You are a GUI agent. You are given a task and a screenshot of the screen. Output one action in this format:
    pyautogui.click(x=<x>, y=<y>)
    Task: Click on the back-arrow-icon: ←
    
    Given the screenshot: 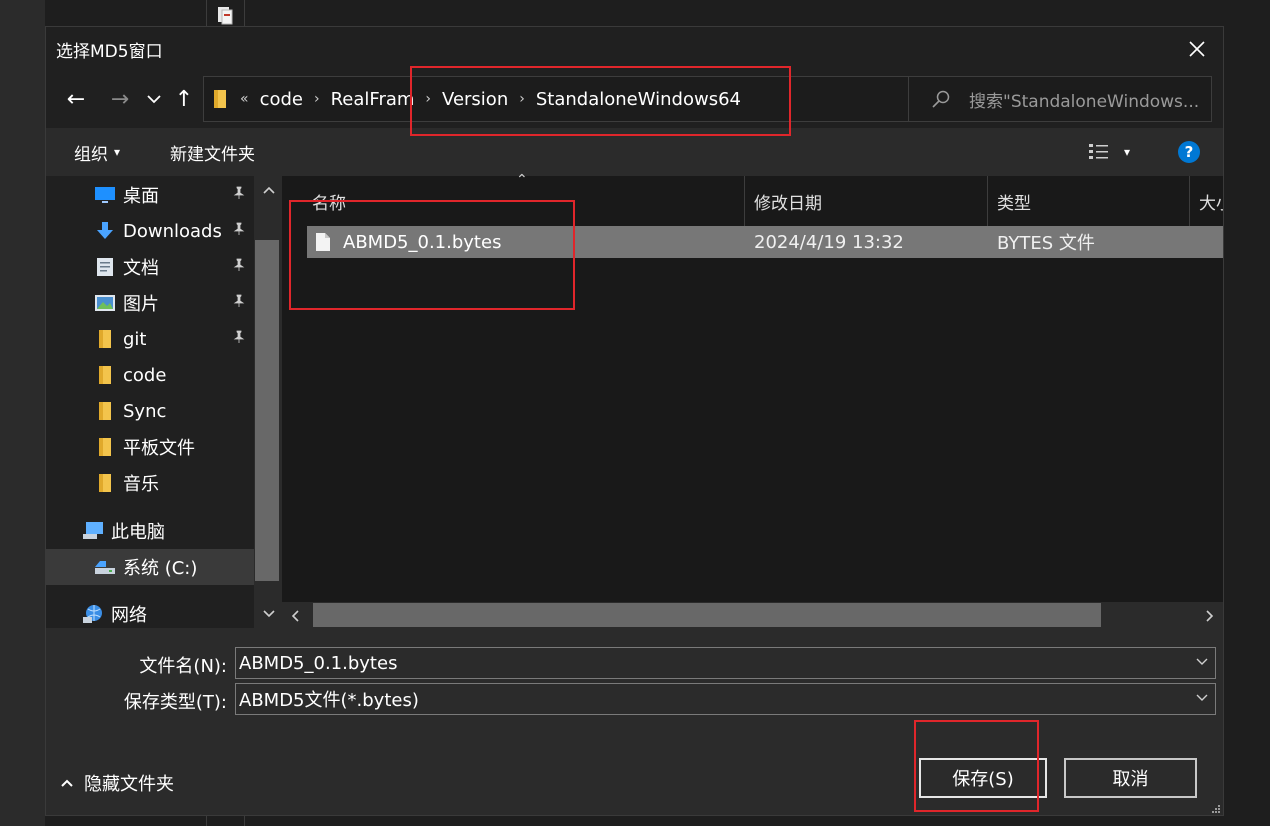 What is the action you would take?
    pyautogui.click(x=76, y=99)
    